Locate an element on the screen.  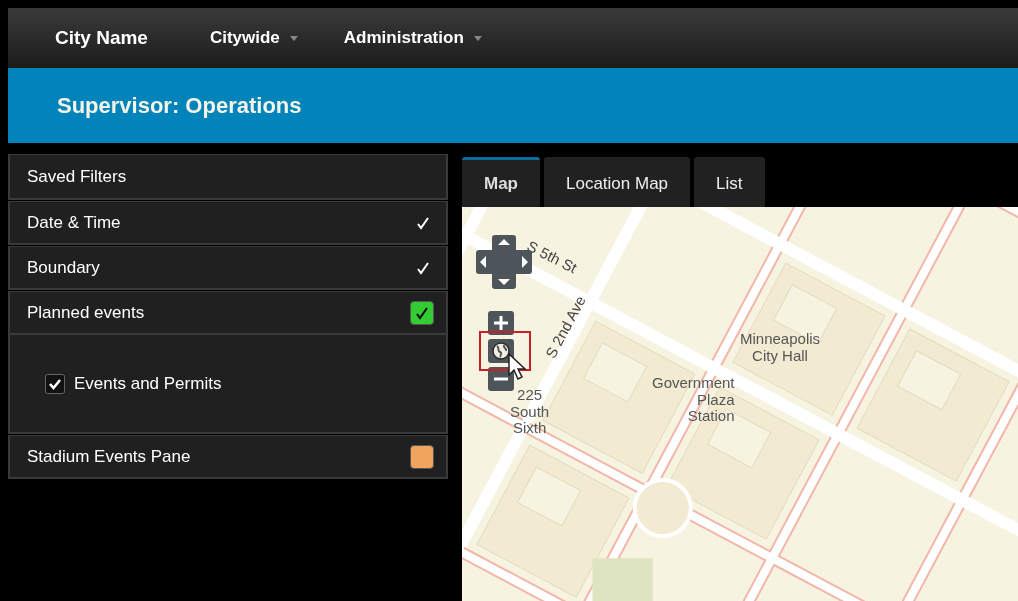
checkbox-label: Events and Permits is located at coordinates (148, 383).